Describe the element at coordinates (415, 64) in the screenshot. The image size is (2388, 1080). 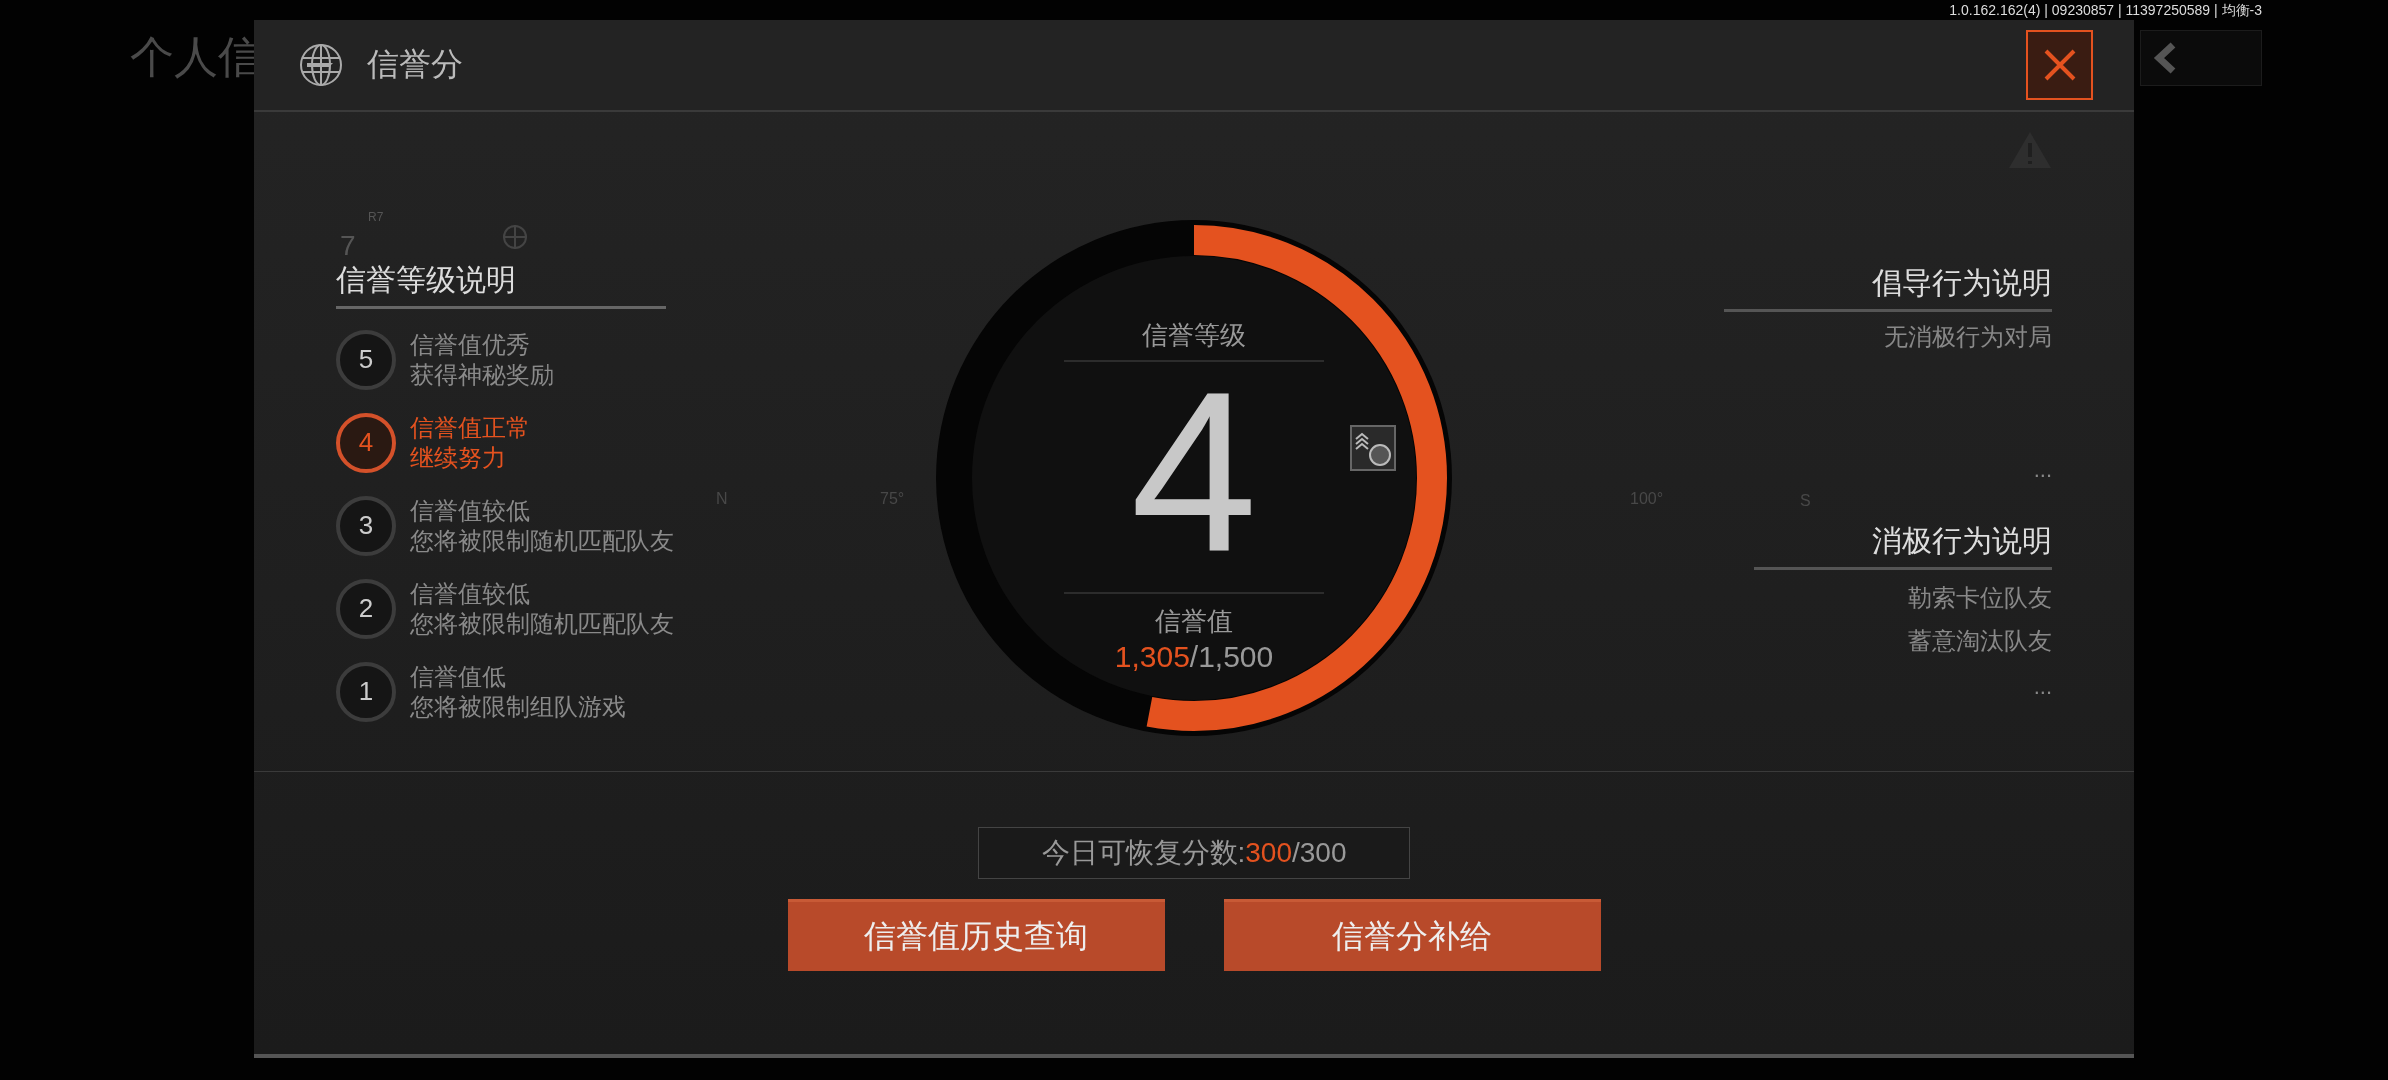
I see `dialog-title: 信誉分` at that location.